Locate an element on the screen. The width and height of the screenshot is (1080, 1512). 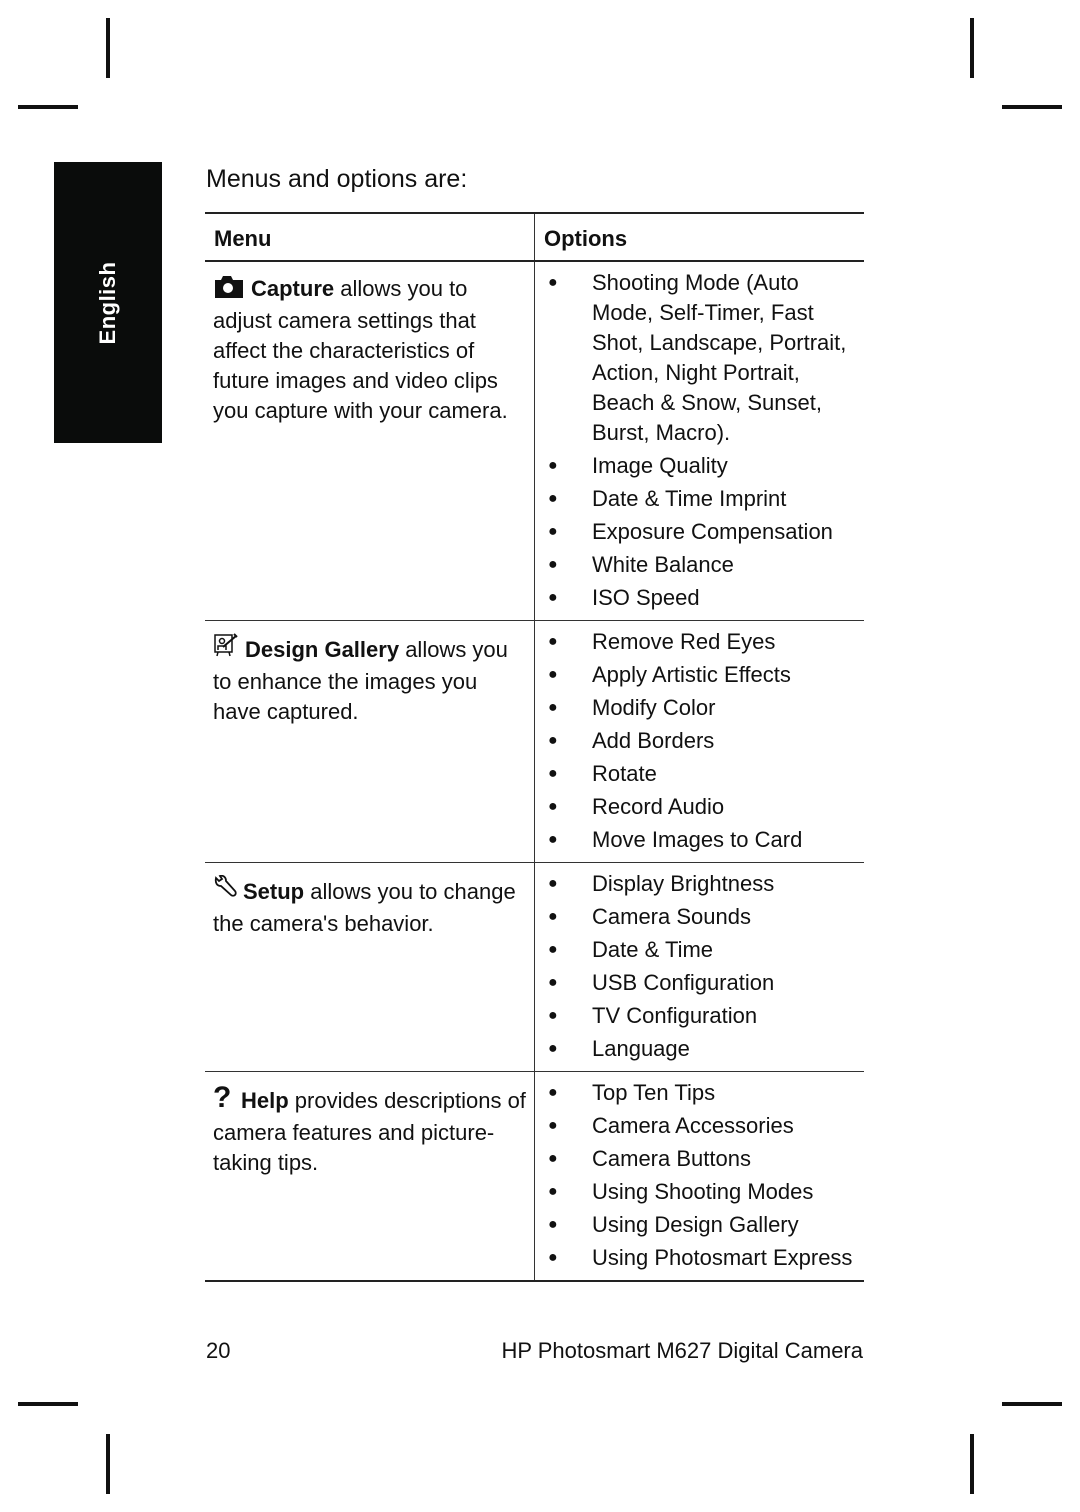
option-item: ● USB Configuration is located at coordinates (701, 983).